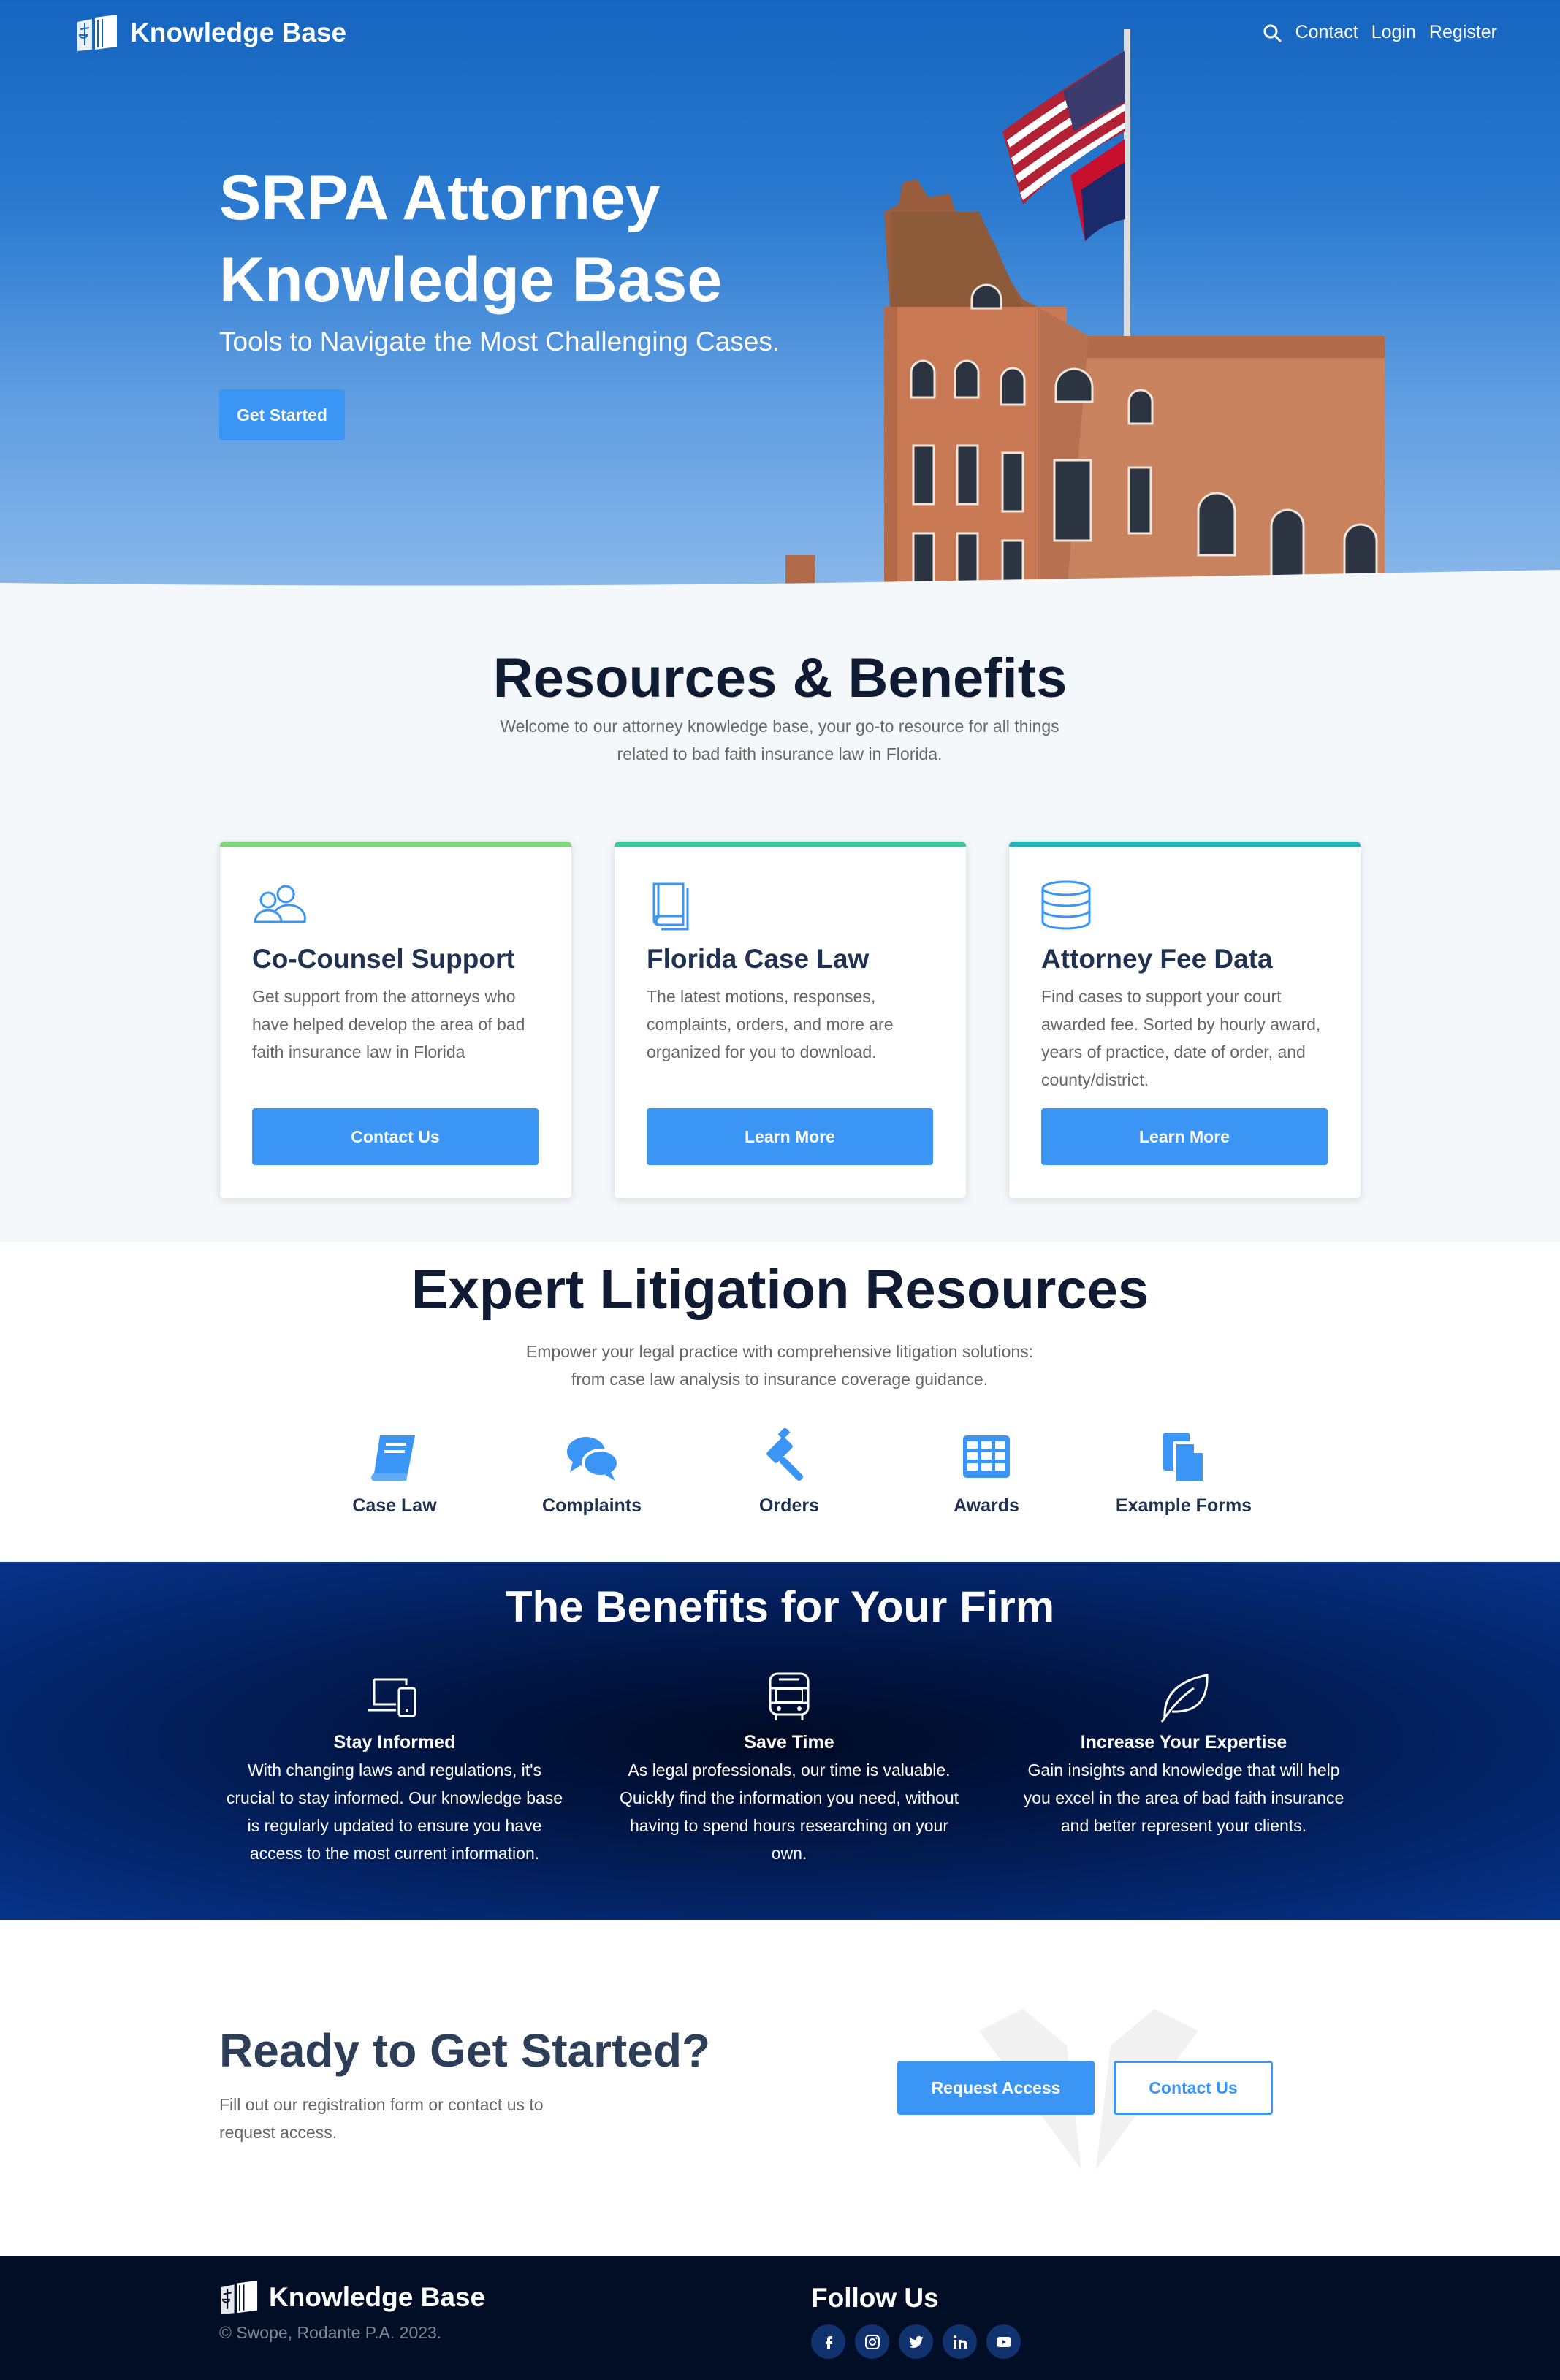  I want to click on cta-contact-us-button: Contact Us, so click(1193, 2088).